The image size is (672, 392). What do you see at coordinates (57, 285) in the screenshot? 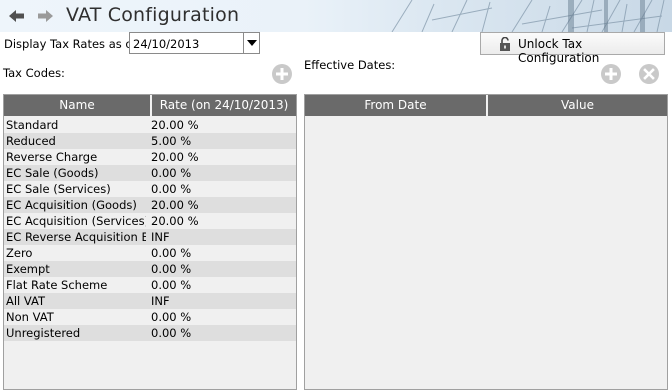
I see `tax-code-name: Flat Rate Scheme` at bounding box center [57, 285].